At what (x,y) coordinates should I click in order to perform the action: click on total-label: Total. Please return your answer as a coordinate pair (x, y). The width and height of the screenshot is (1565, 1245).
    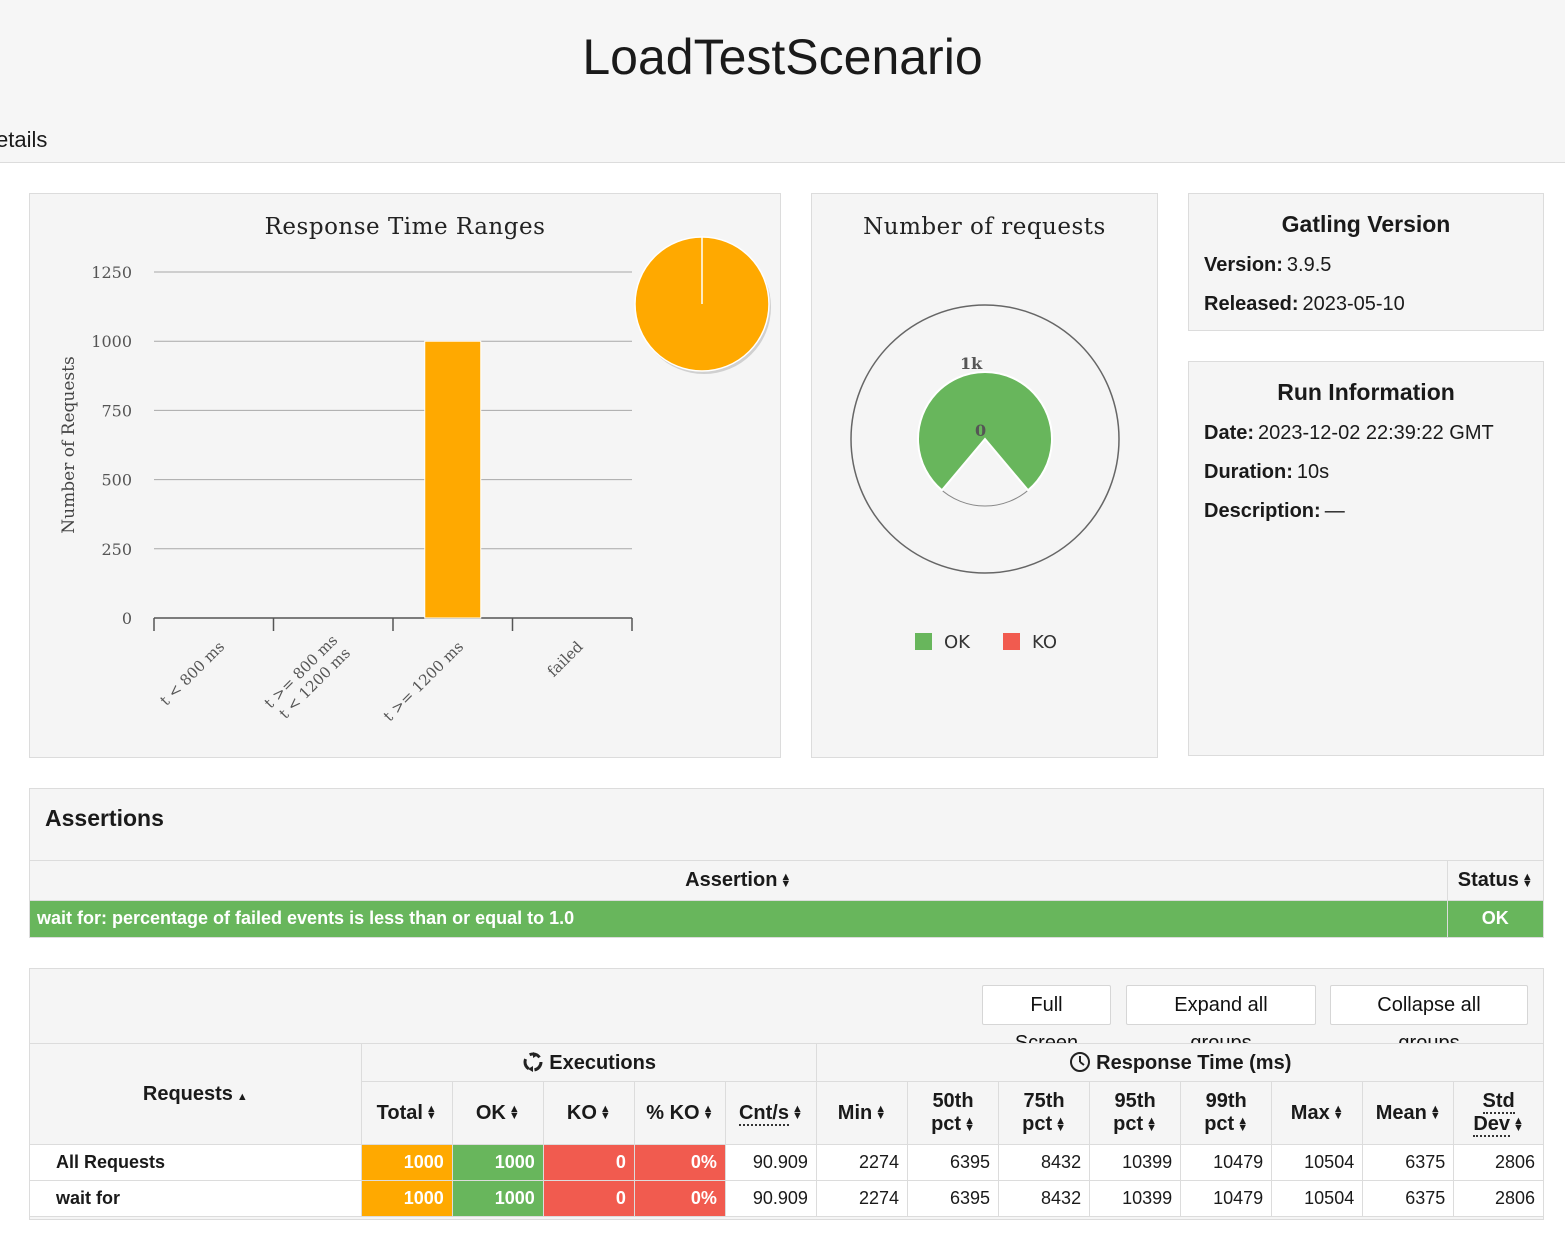
    Looking at the image, I should click on (399, 1112).